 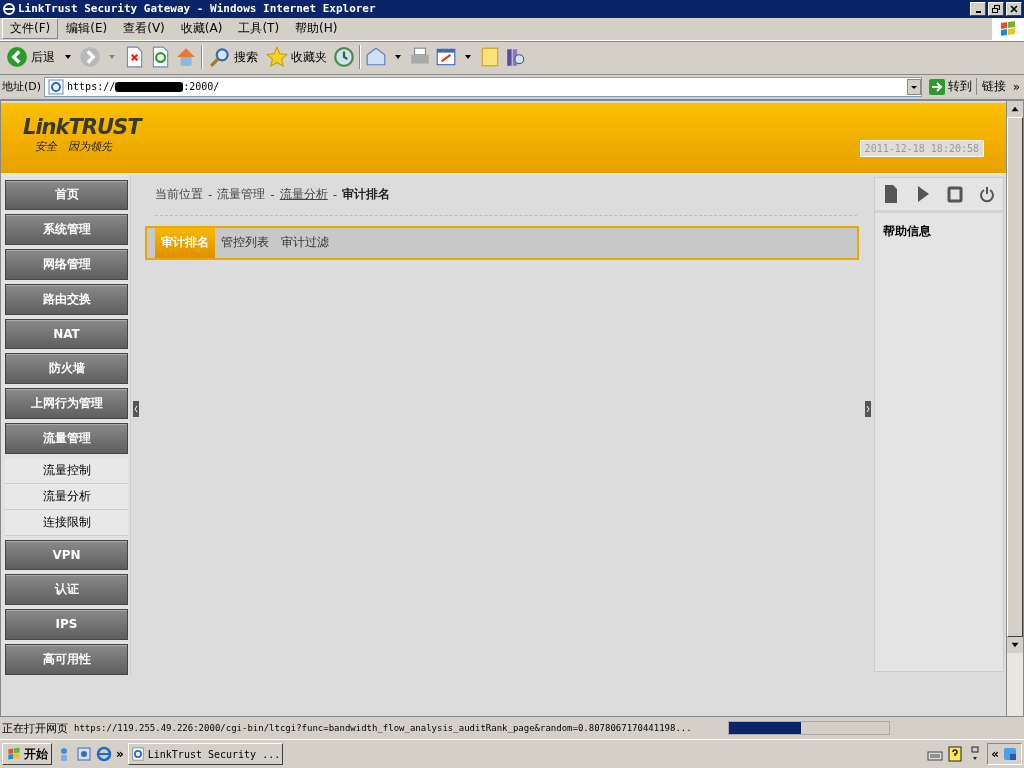 I want to click on breadcrumb-item: 流量管理, so click(x=241, y=195).